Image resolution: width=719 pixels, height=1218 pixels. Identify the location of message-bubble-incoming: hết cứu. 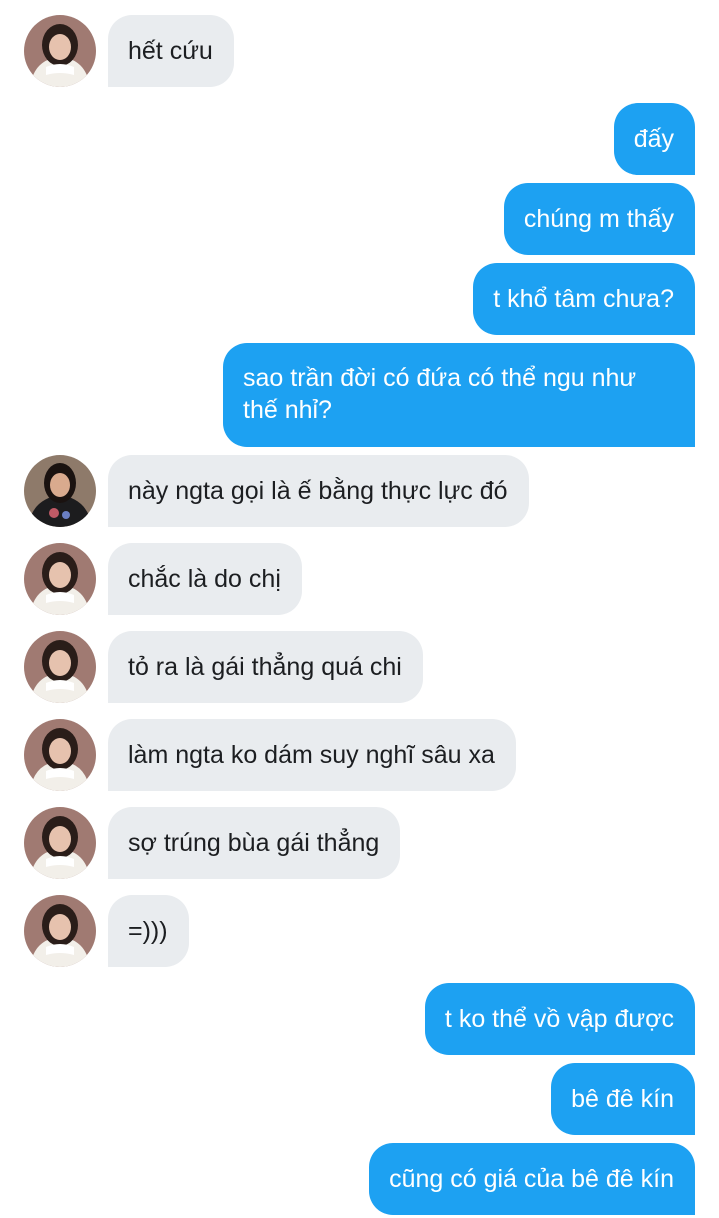
(171, 51).